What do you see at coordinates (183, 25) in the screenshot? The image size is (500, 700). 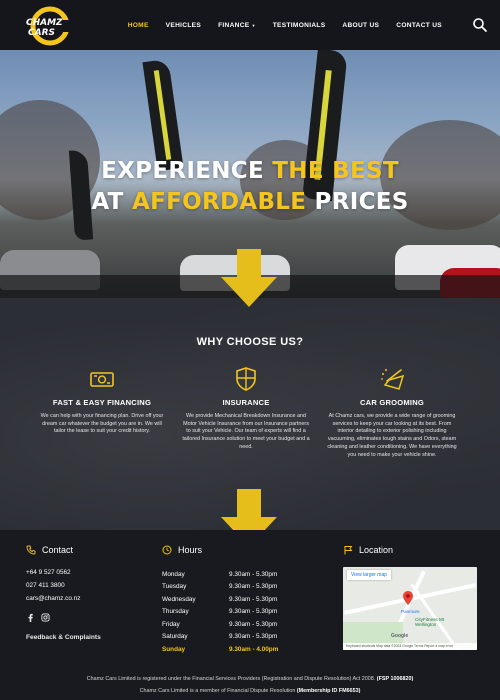 I see `nav-vehicles: VEHICLES` at bounding box center [183, 25].